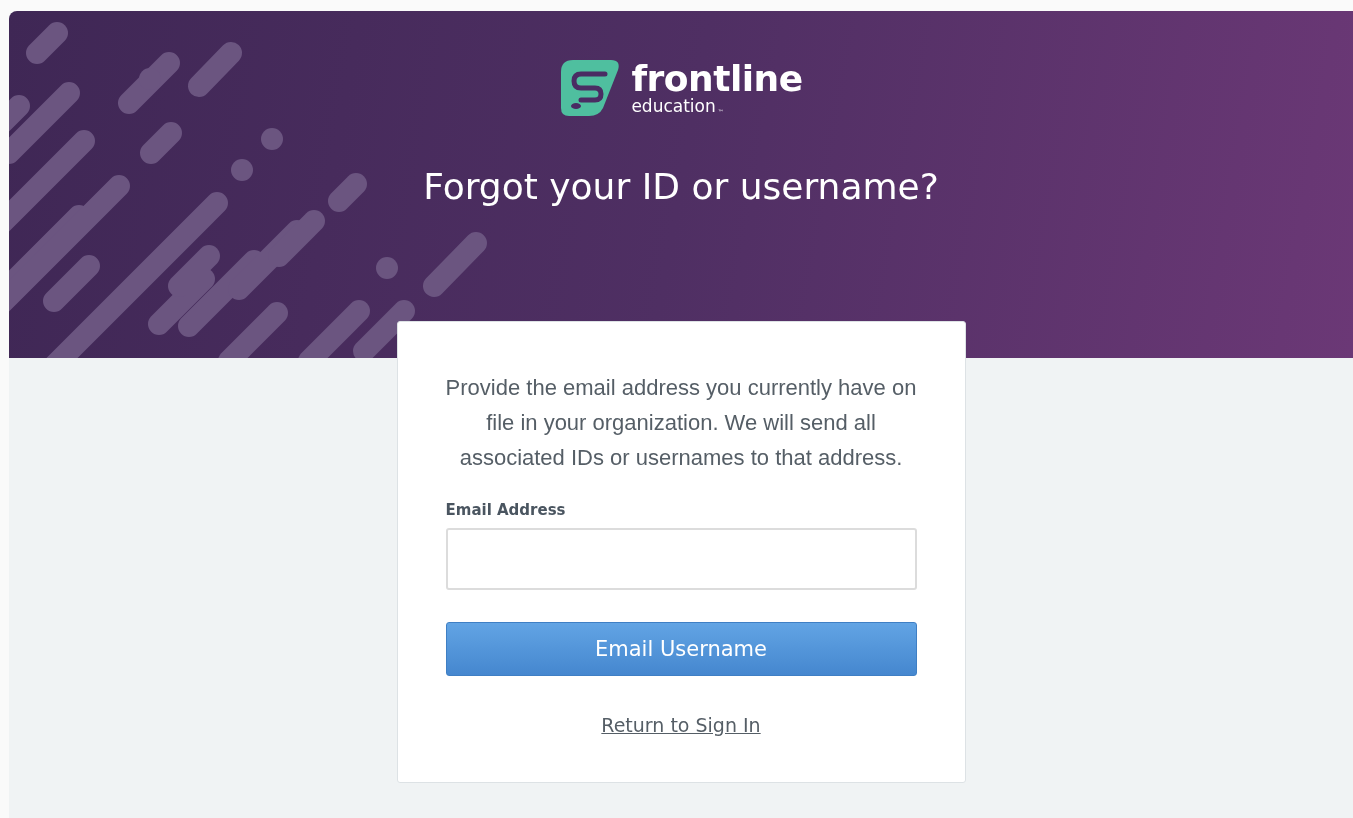 The width and height of the screenshot is (1353, 818). What do you see at coordinates (681, 423) in the screenshot?
I see `instructions-text: Provide the email address you currently have on file in your organization. We will send all associated IDs or usernames to that address.` at bounding box center [681, 423].